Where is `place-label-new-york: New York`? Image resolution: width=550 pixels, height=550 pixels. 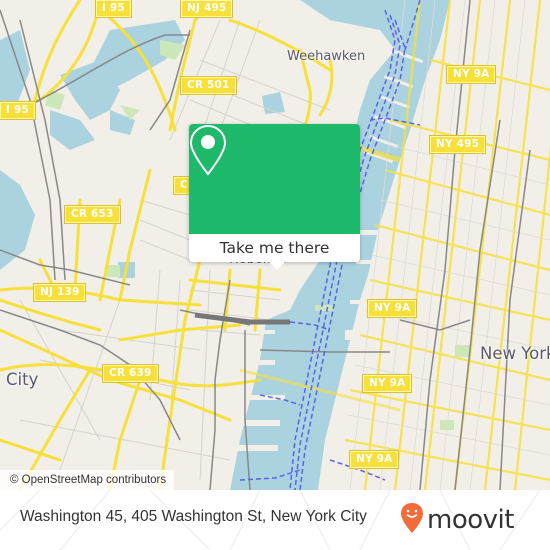 place-label-new-york: New York is located at coordinates (515, 353).